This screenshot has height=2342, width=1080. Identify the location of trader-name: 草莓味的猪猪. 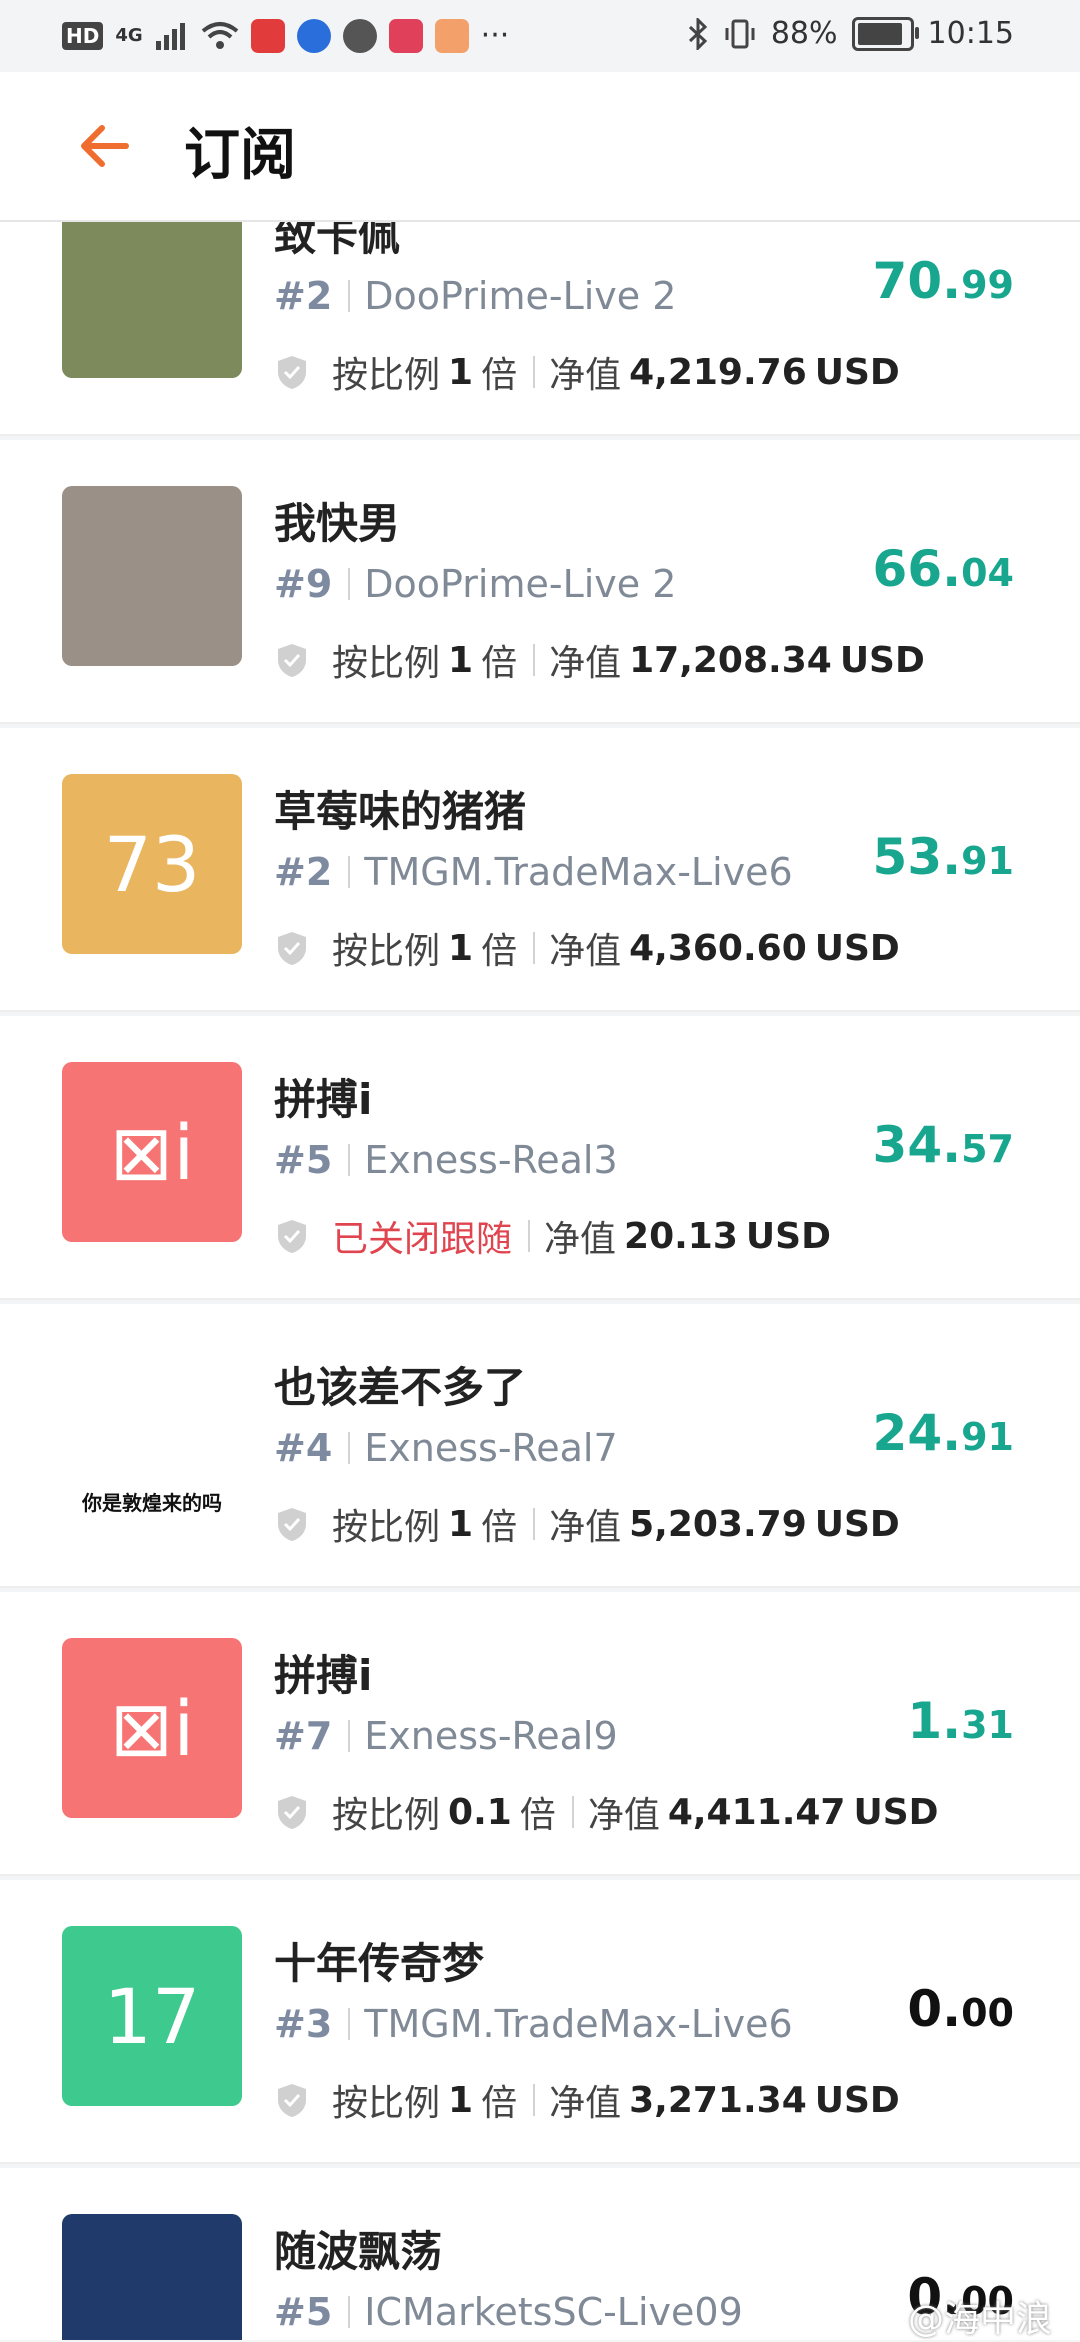
(400, 811).